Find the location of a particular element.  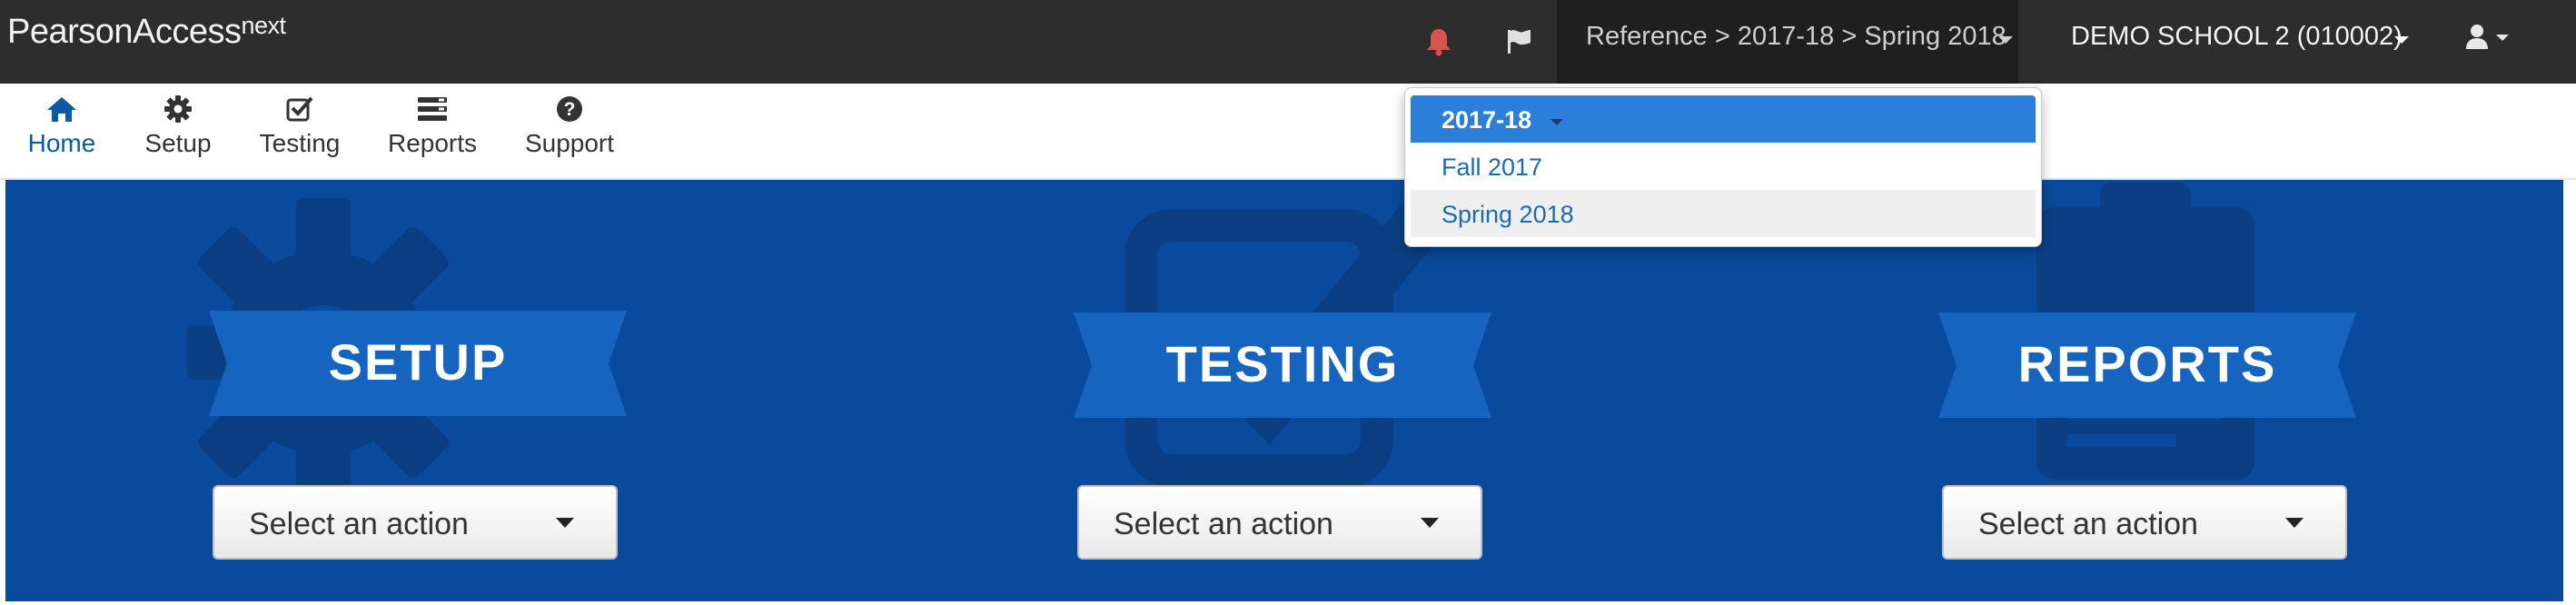

testing-banner: TESTING is located at coordinates (1282, 363).